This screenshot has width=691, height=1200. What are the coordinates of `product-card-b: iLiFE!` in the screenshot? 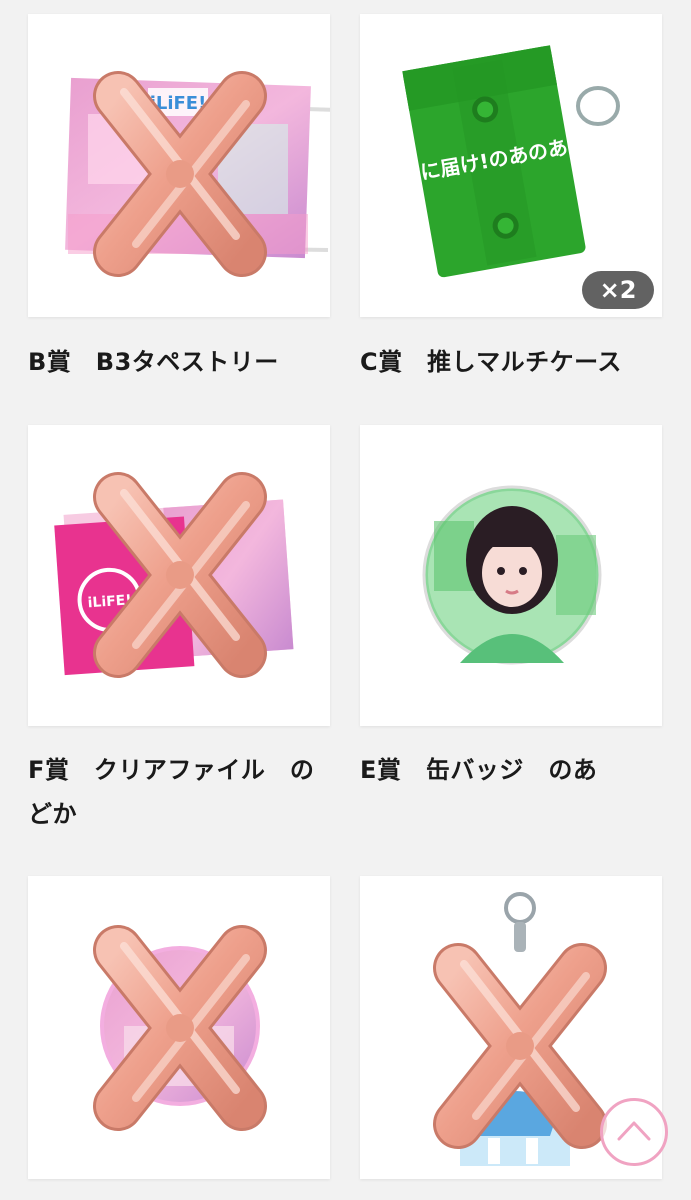 It's located at (179, 165).